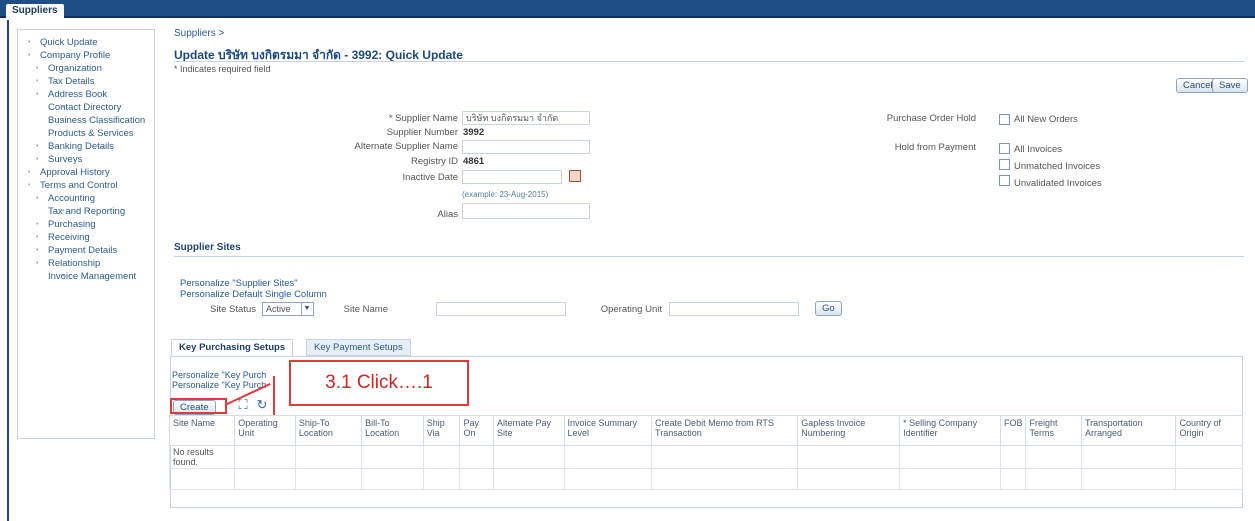  I want to click on sidebar-item: • Accounting, so click(86, 198).